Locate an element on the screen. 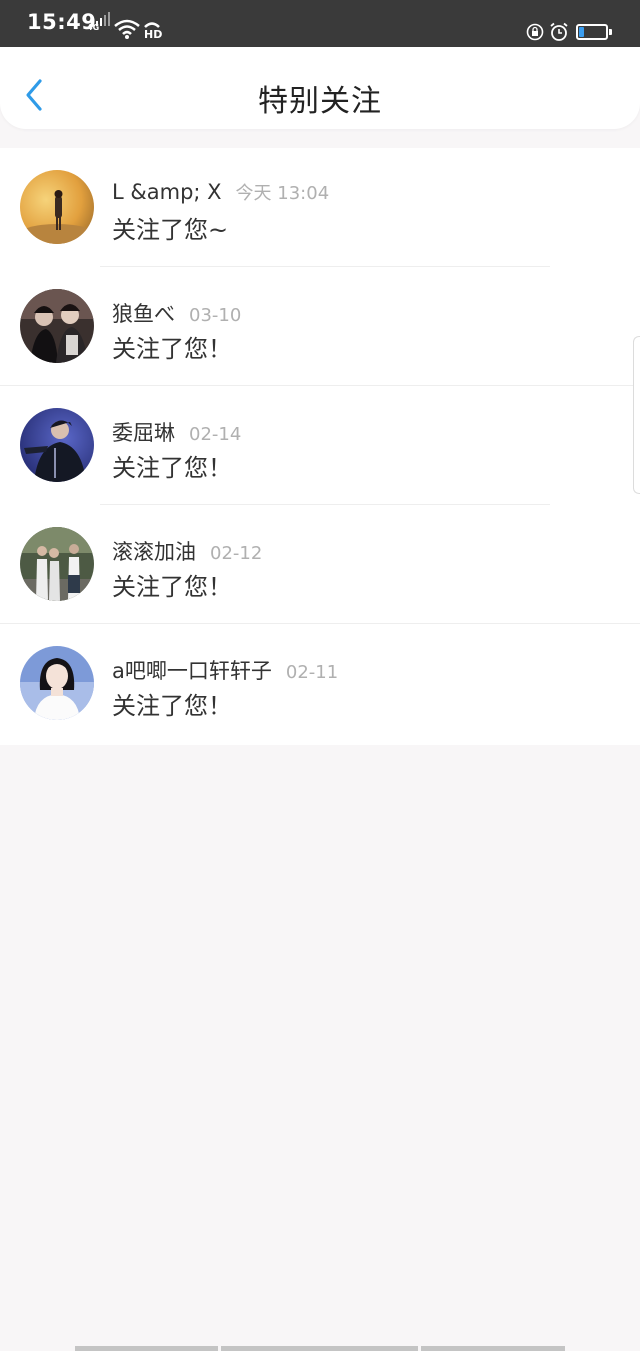  list-item: 委屈琳 02-14 关注了您！ is located at coordinates (320, 445).